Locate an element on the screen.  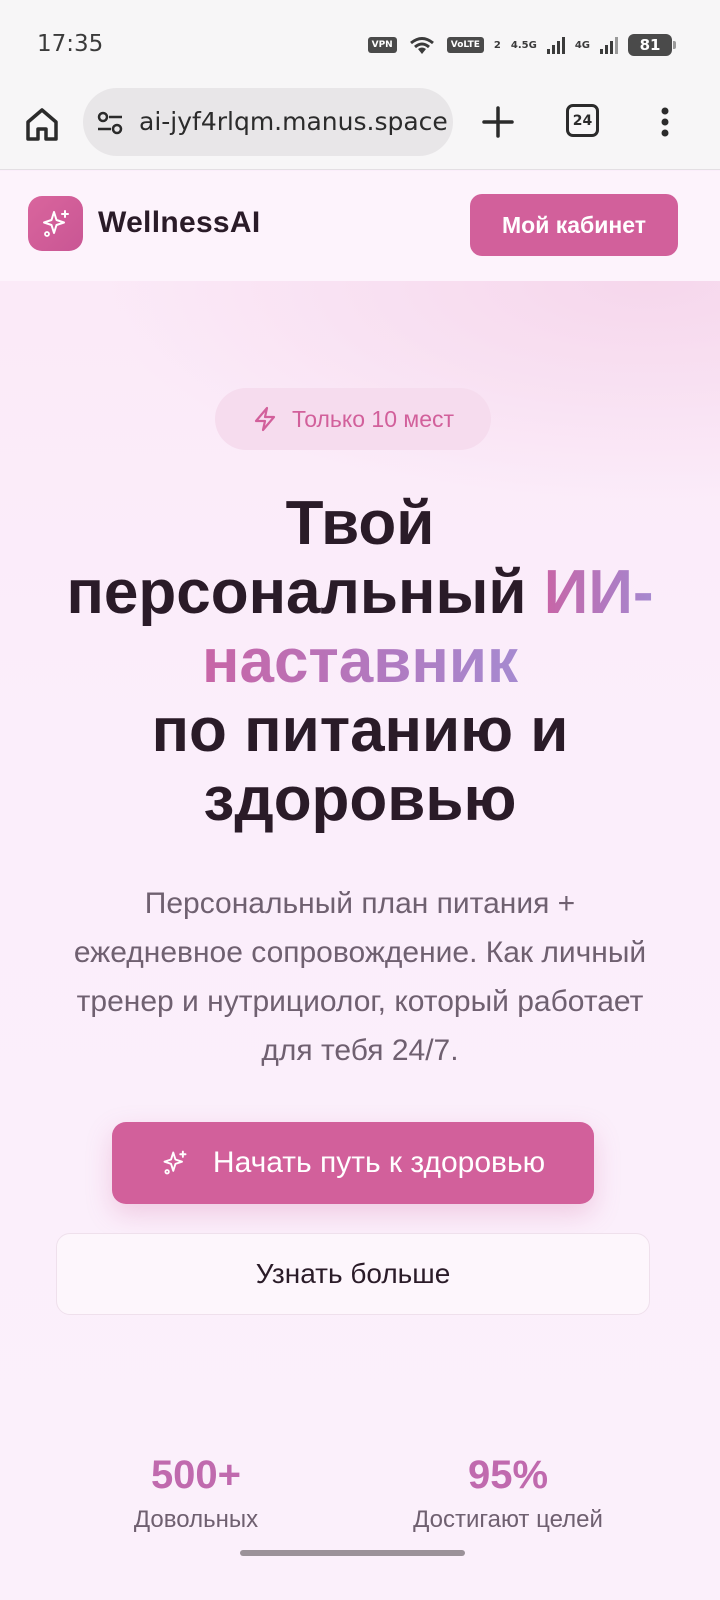
hero-title-line2: персональный is located at coordinates (305, 592).